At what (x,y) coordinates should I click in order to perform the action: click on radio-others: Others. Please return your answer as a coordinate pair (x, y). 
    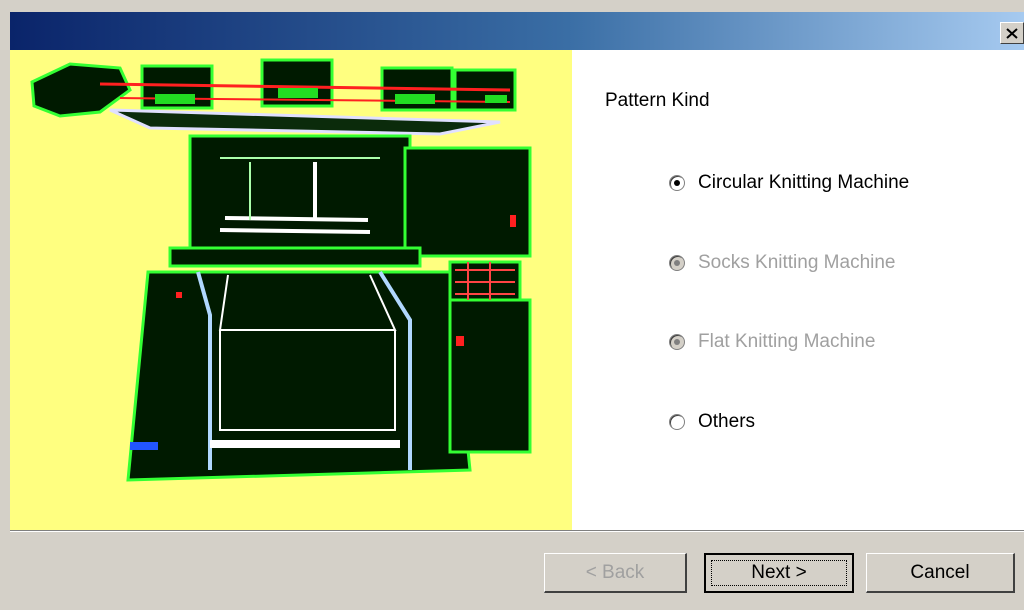
    Looking at the image, I should click on (712, 422).